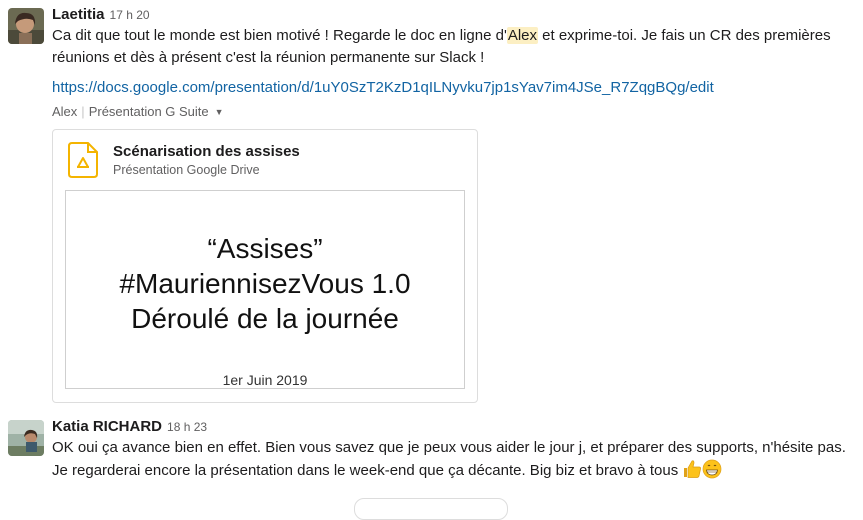 The image size is (863, 520). I want to click on slide-line: Déroulé de la journée, so click(265, 318).